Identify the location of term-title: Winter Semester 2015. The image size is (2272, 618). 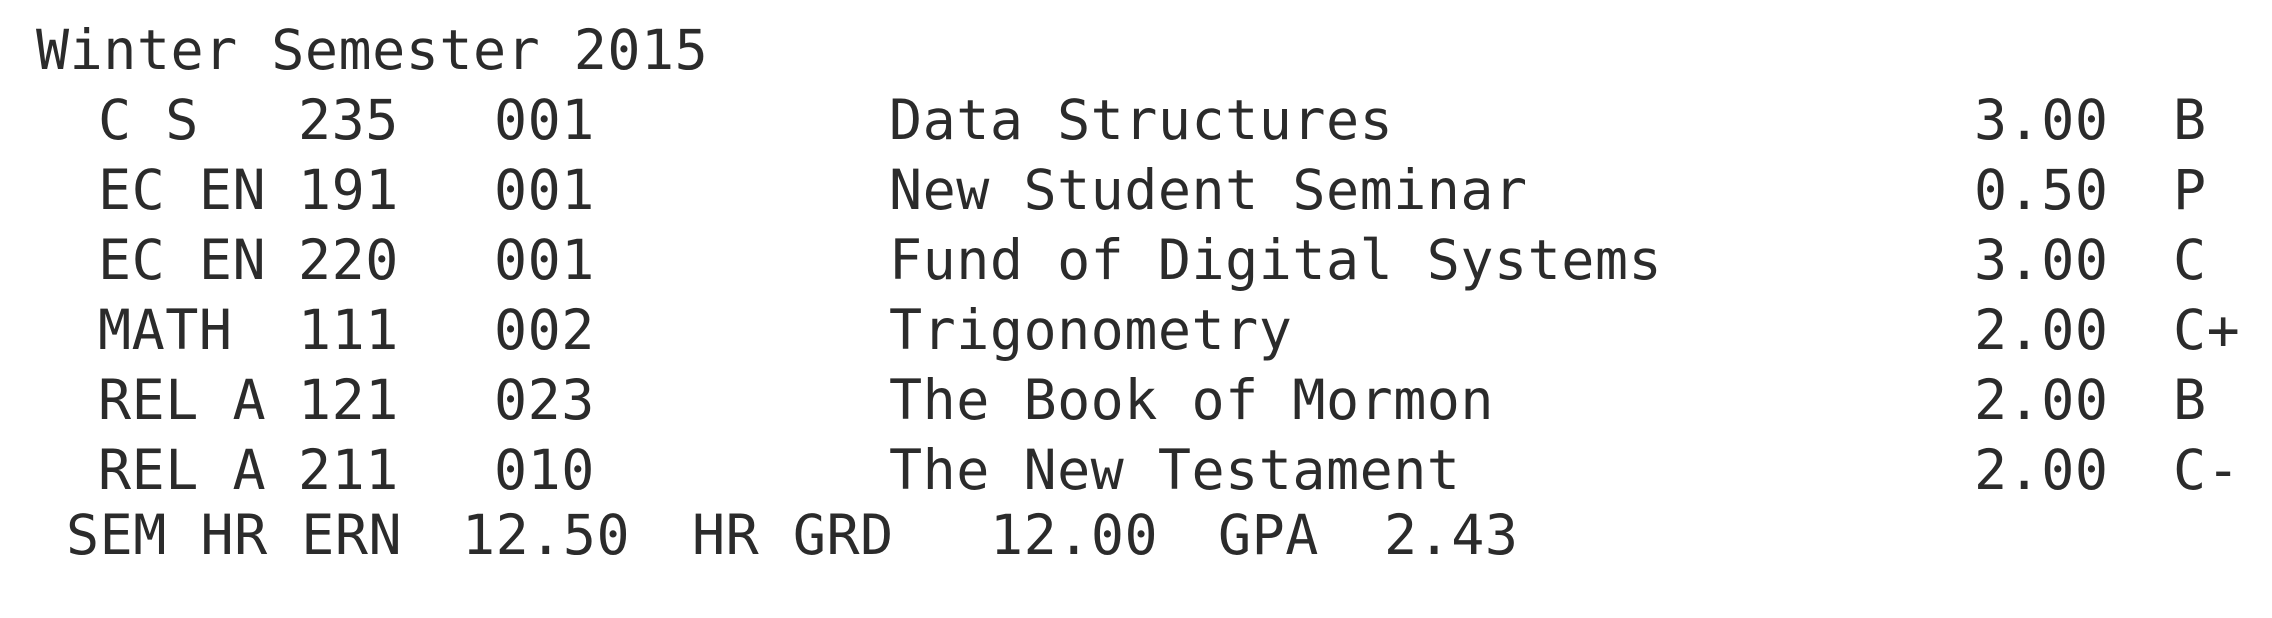
(372, 50).